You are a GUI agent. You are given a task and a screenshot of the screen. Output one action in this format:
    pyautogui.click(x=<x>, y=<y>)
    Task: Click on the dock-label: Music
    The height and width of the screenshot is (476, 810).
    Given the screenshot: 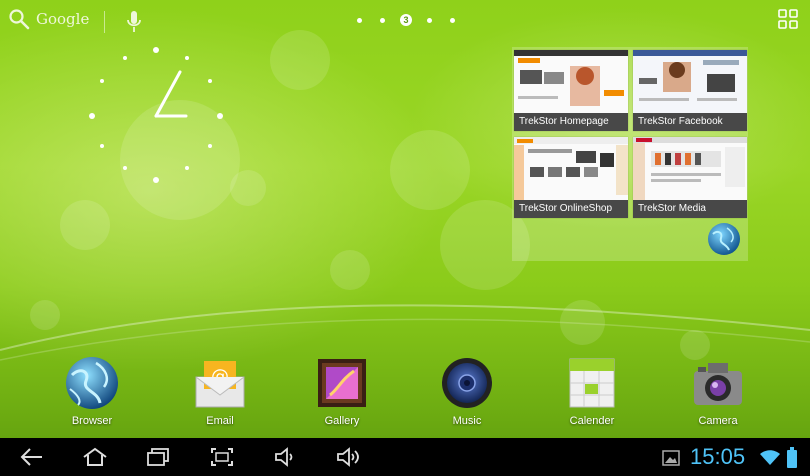 What is the action you would take?
    pyautogui.click(x=467, y=421)
    